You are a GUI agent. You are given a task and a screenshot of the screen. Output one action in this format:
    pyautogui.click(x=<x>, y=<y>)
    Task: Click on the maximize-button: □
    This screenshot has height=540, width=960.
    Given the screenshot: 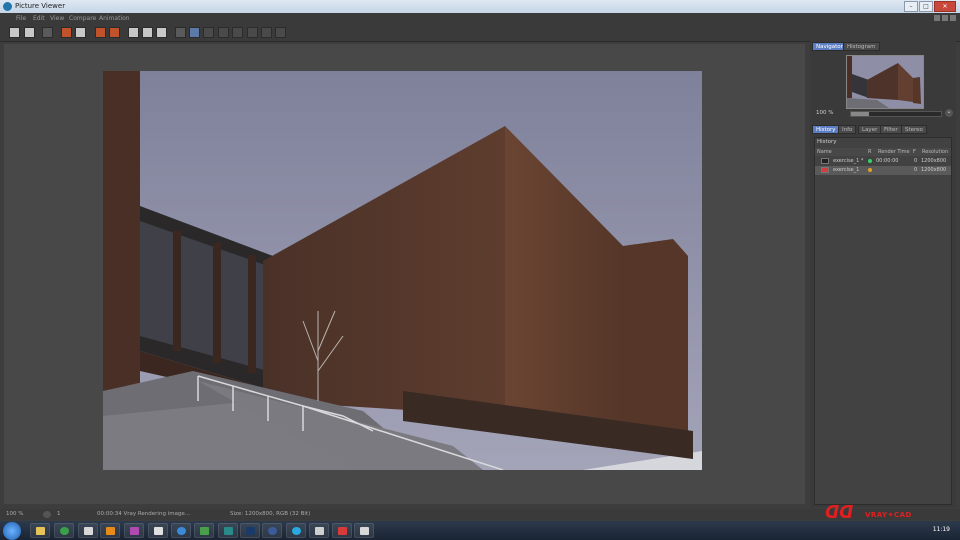 What is the action you would take?
    pyautogui.click(x=926, y=6)
    